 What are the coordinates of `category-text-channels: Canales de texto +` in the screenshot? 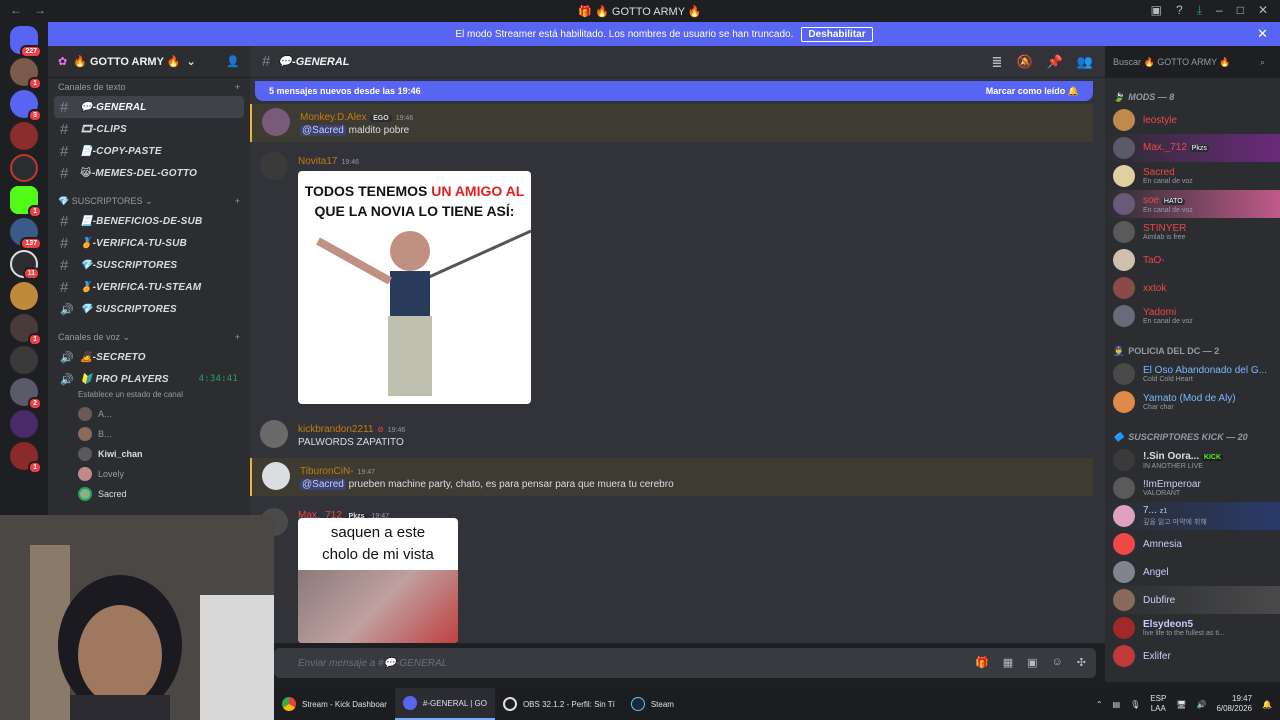 It's located at (149, 87).